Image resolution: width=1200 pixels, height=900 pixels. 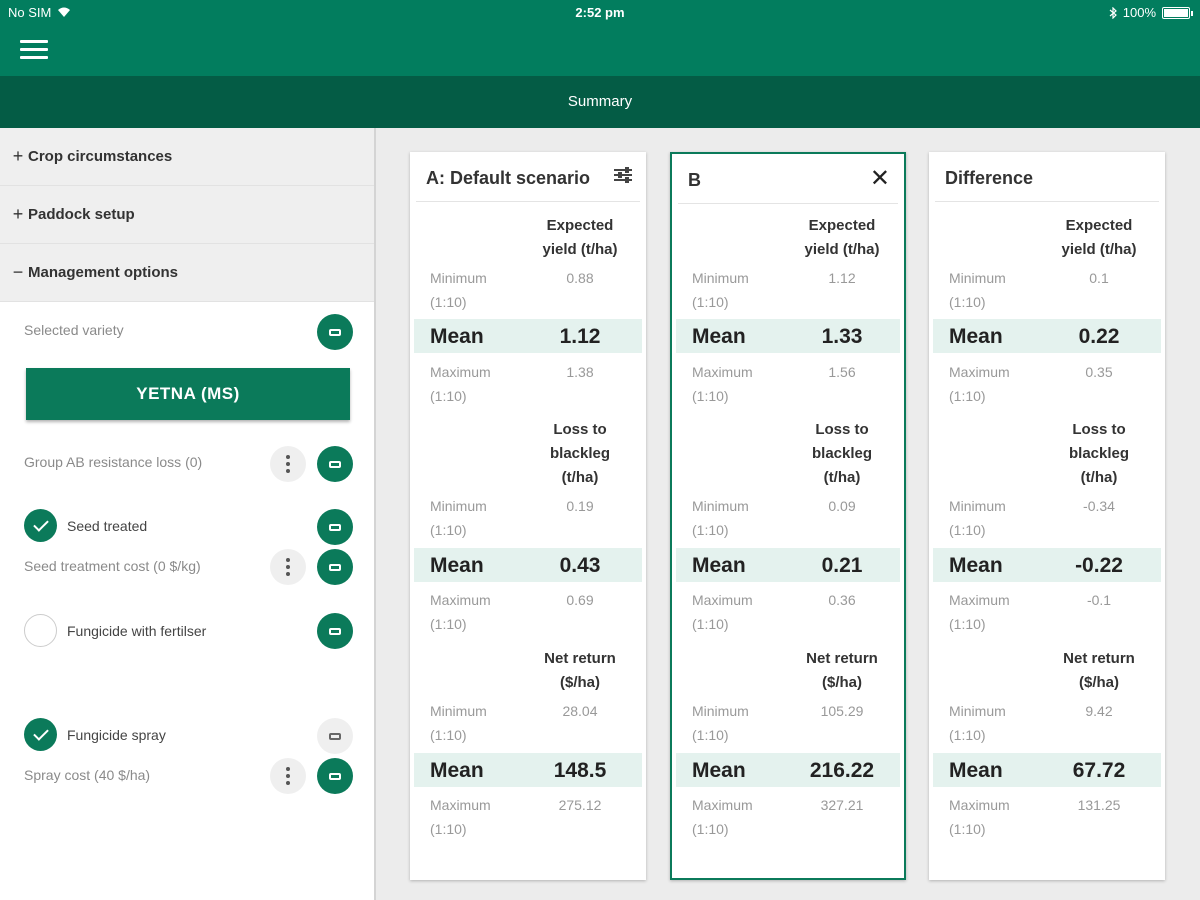 I want to click on metric-heading-line: Loss to, so click(x=842, y=429).